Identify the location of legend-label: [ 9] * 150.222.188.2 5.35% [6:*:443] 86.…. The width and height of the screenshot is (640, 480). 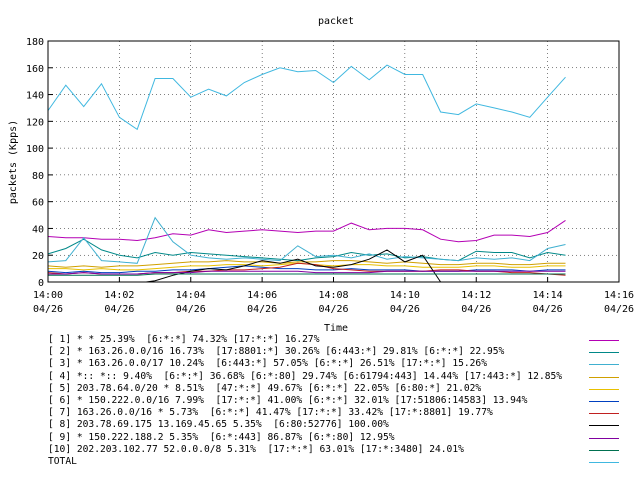
(221, 437).